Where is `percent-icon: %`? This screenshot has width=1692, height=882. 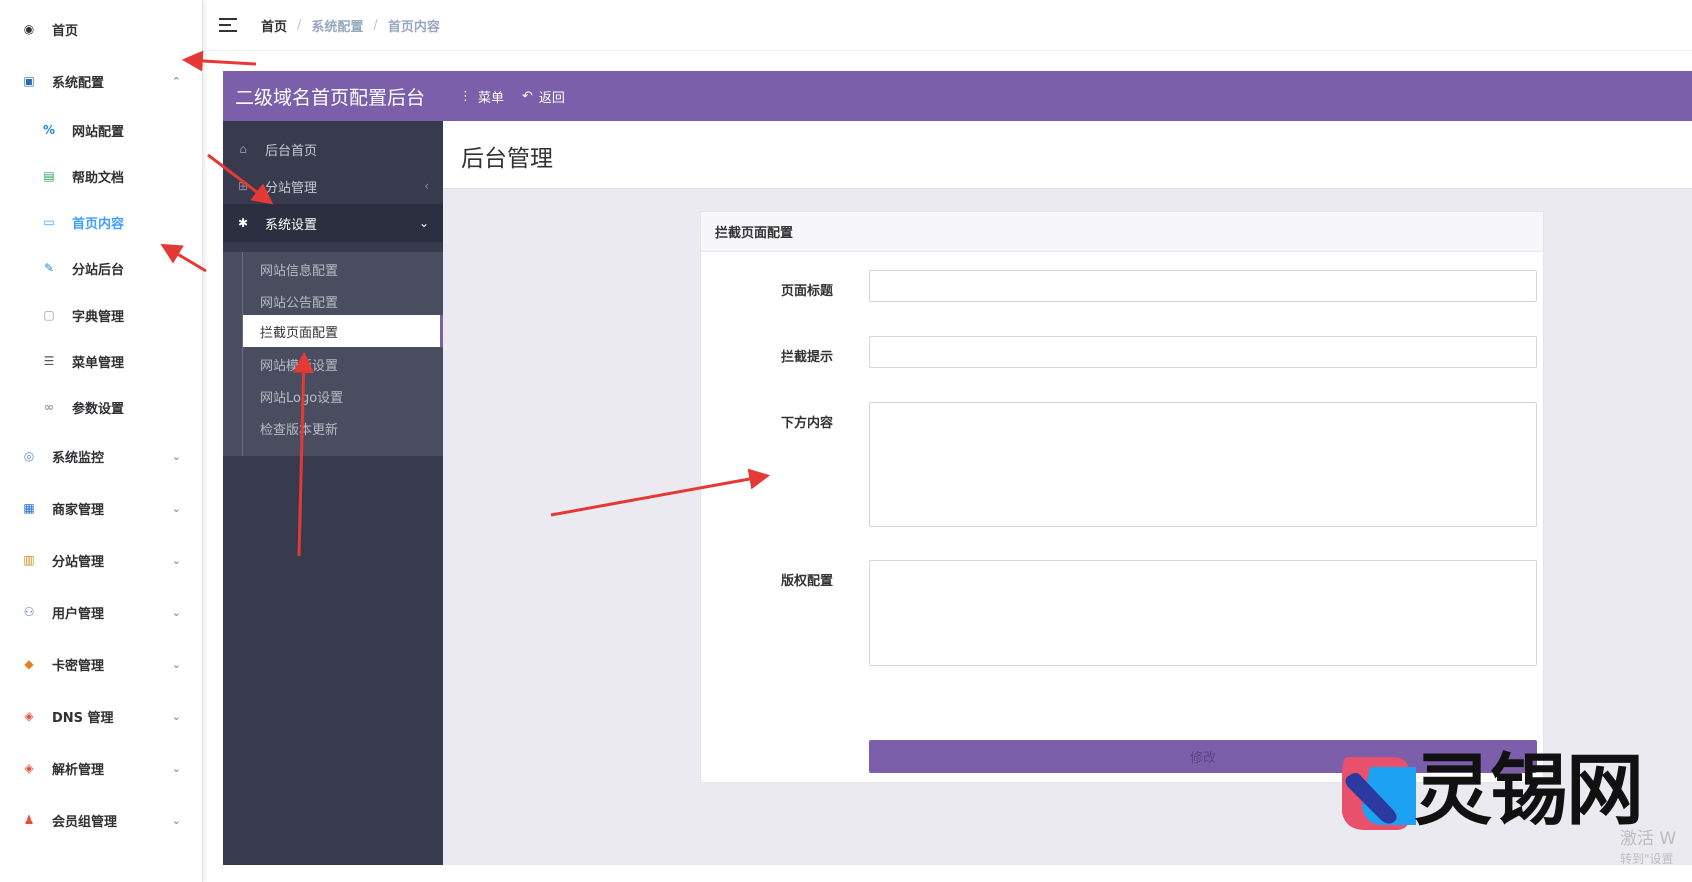 percent-icon: % is located at coordinates (49, 130).